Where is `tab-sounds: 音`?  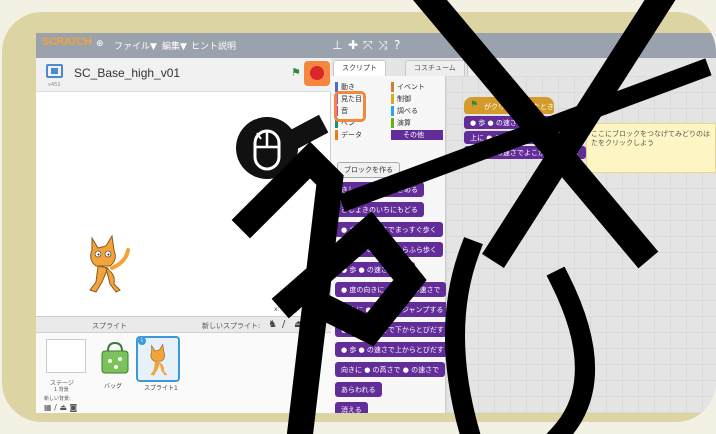 tab-sounds: 音 is located at coordinates (479, 68).